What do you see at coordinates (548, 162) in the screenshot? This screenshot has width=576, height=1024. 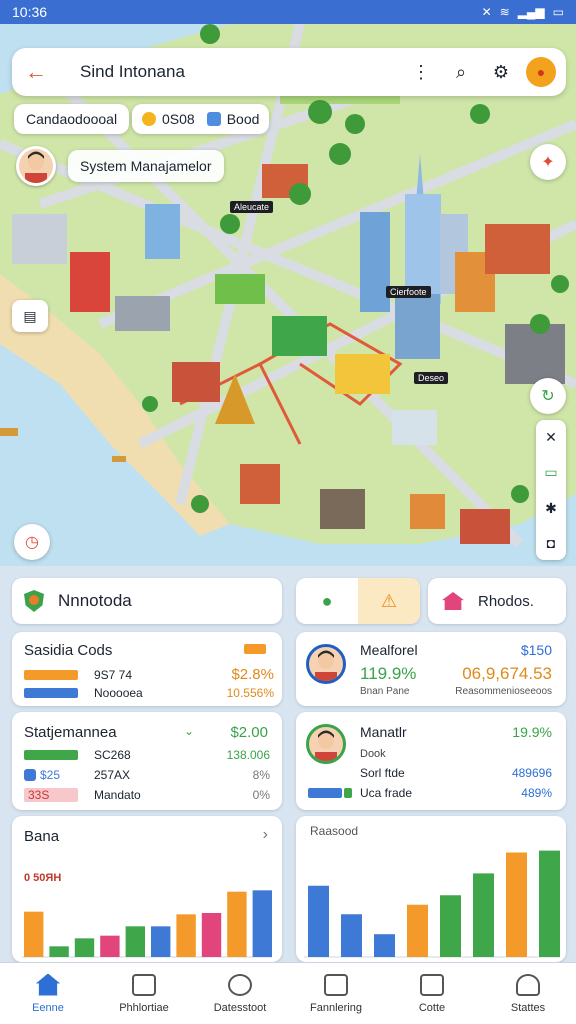 I see `compass-icon: ✦` at bounding box center [548, 162].